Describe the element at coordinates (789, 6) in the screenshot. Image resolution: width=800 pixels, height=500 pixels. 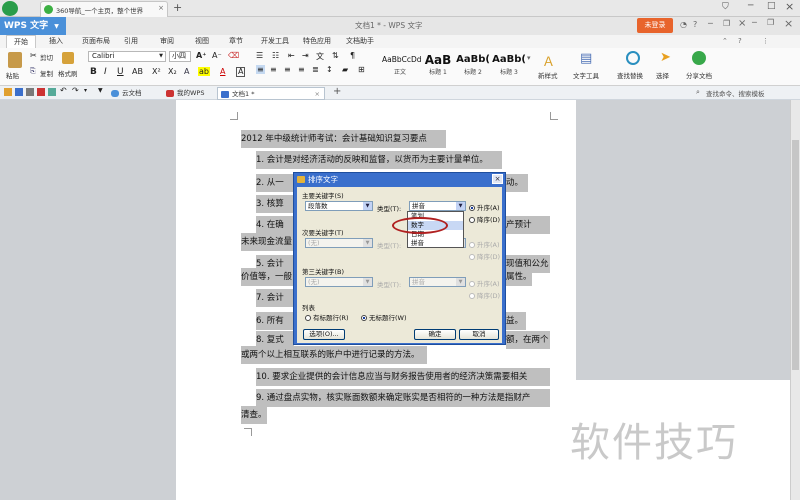
I see `close-window-icon: ×` at that location.